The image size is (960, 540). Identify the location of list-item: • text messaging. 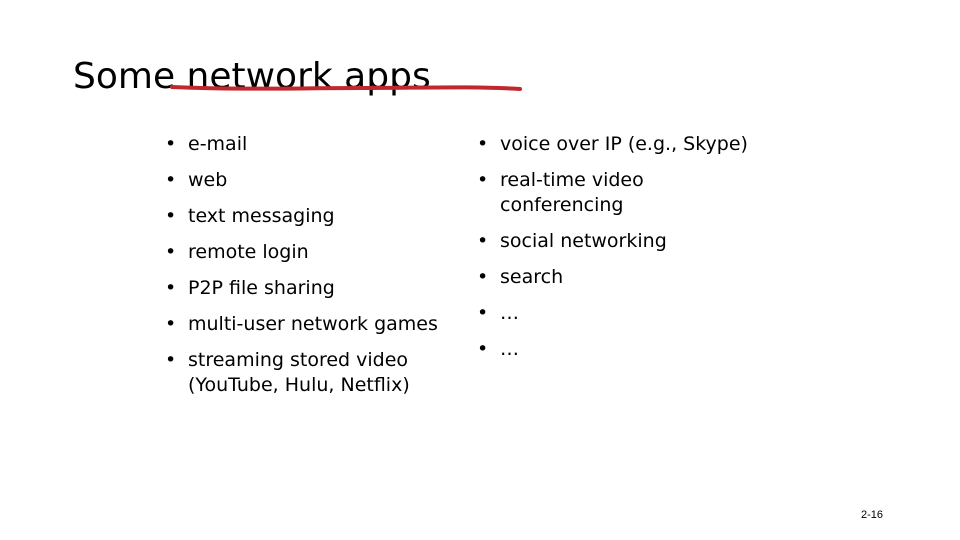
(250, 216).